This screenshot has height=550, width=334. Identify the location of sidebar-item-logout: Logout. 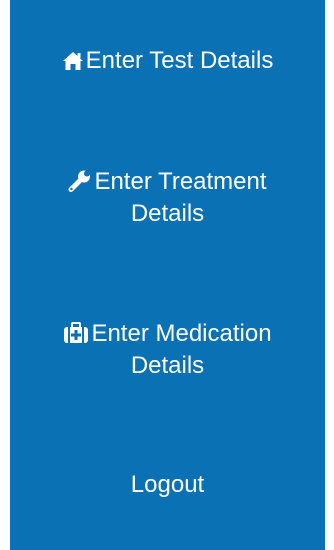
(167, 485).